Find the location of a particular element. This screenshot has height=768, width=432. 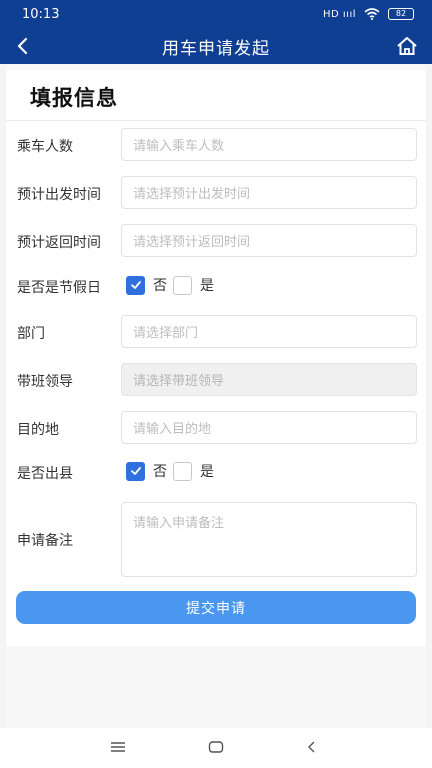

status-bar: 10:13 HD ıııl 82 is located at coordinates (216, 14).